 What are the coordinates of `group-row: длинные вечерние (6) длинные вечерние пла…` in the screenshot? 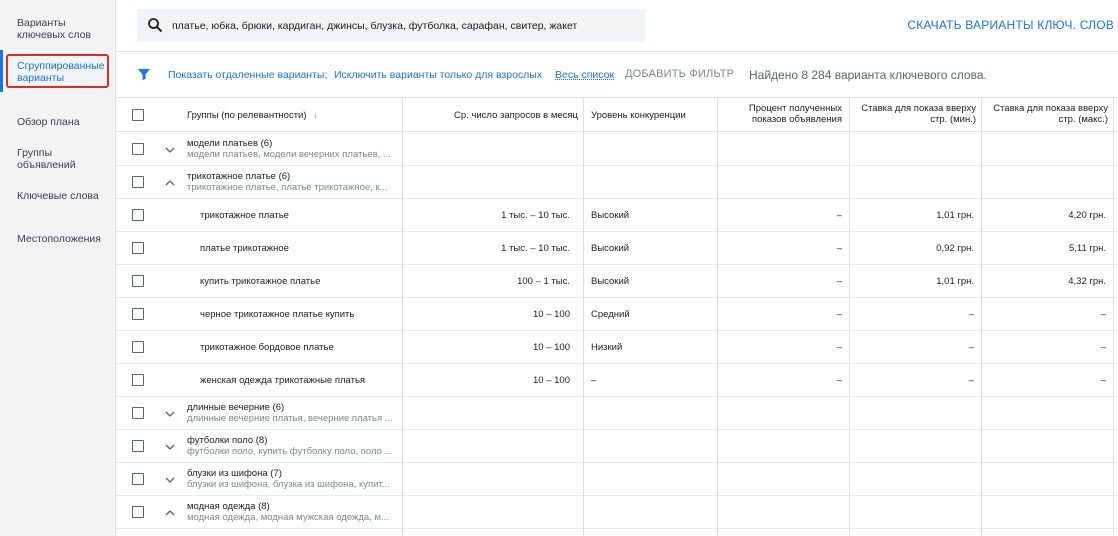 It's located at (617, 413).